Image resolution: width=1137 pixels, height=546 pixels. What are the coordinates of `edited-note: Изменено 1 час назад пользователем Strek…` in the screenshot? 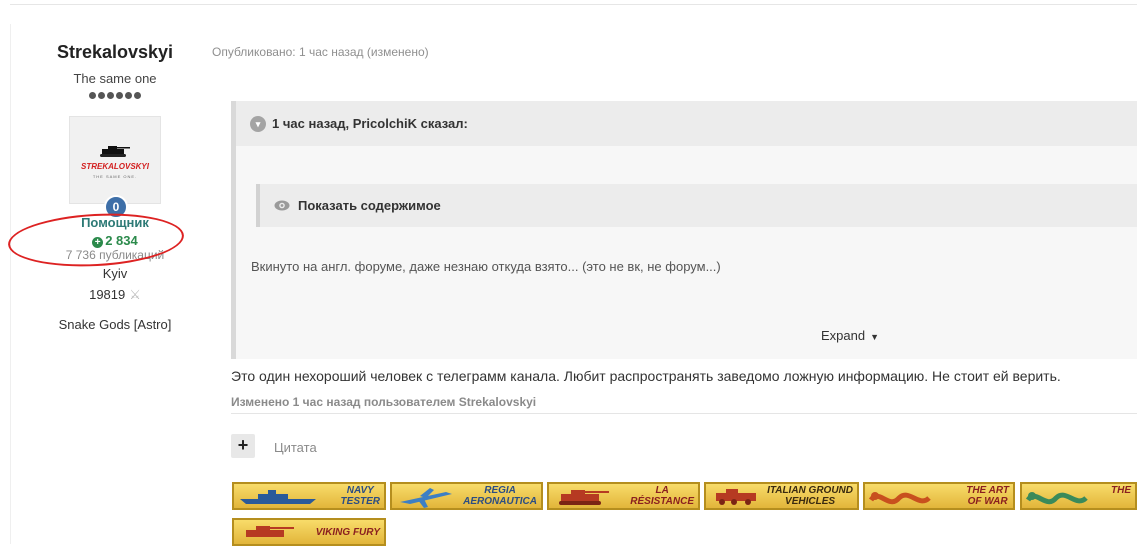 It's located at (384, 402).